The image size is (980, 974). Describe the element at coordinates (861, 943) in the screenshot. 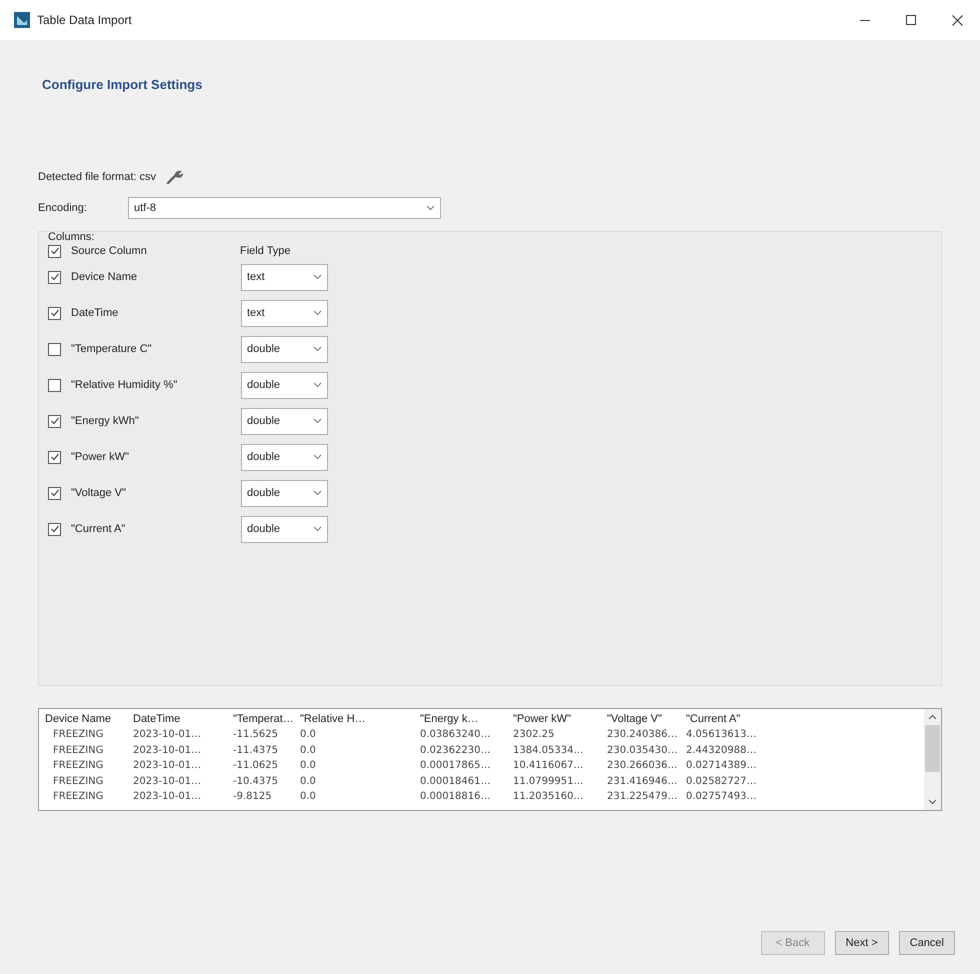

I see `dialog-button: Next >` at that location.